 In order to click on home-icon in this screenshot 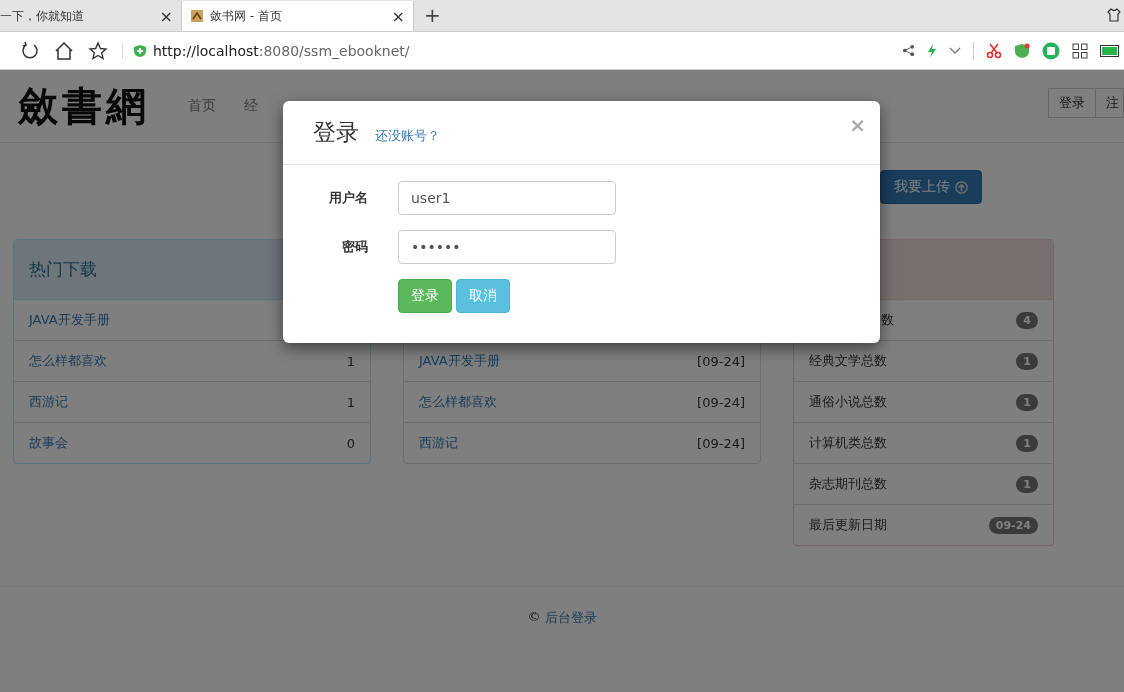, I will do `click(64, 50)`.